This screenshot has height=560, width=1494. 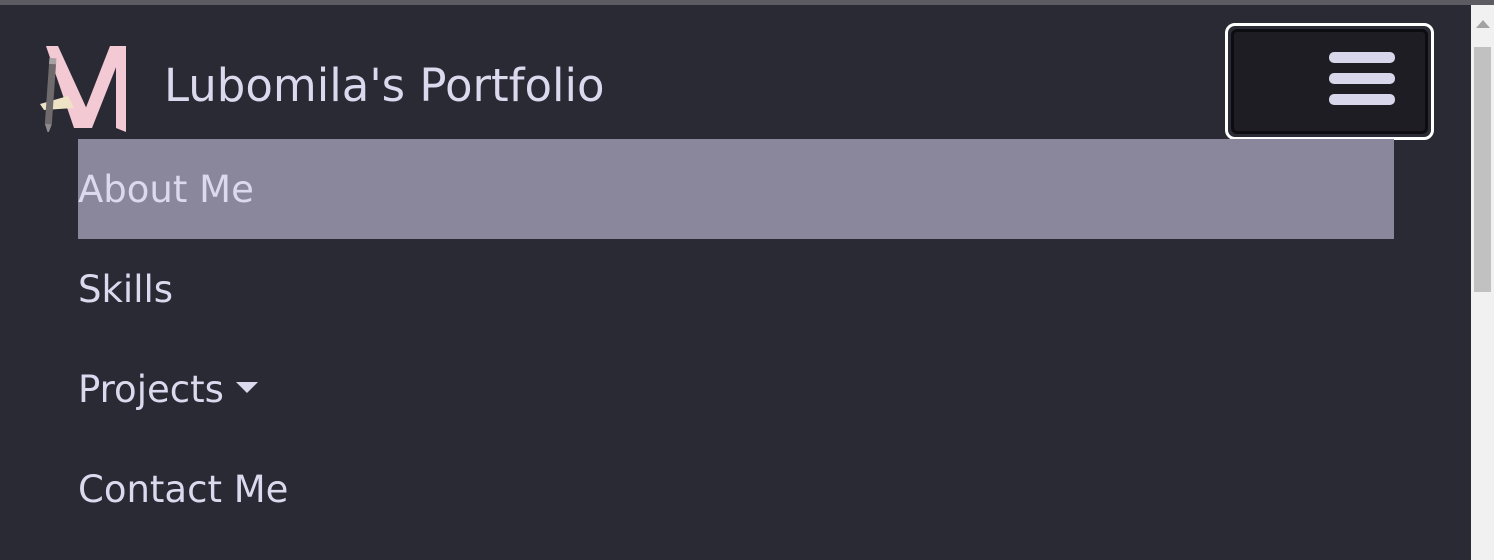 I want to click on nav-item-label: About Me, so click(x=166, y=189).